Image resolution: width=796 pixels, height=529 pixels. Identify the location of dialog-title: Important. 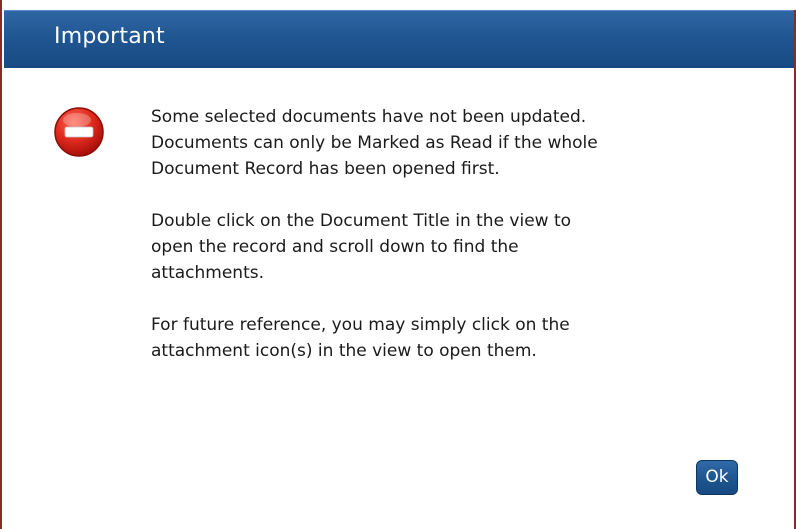
(109, 36).